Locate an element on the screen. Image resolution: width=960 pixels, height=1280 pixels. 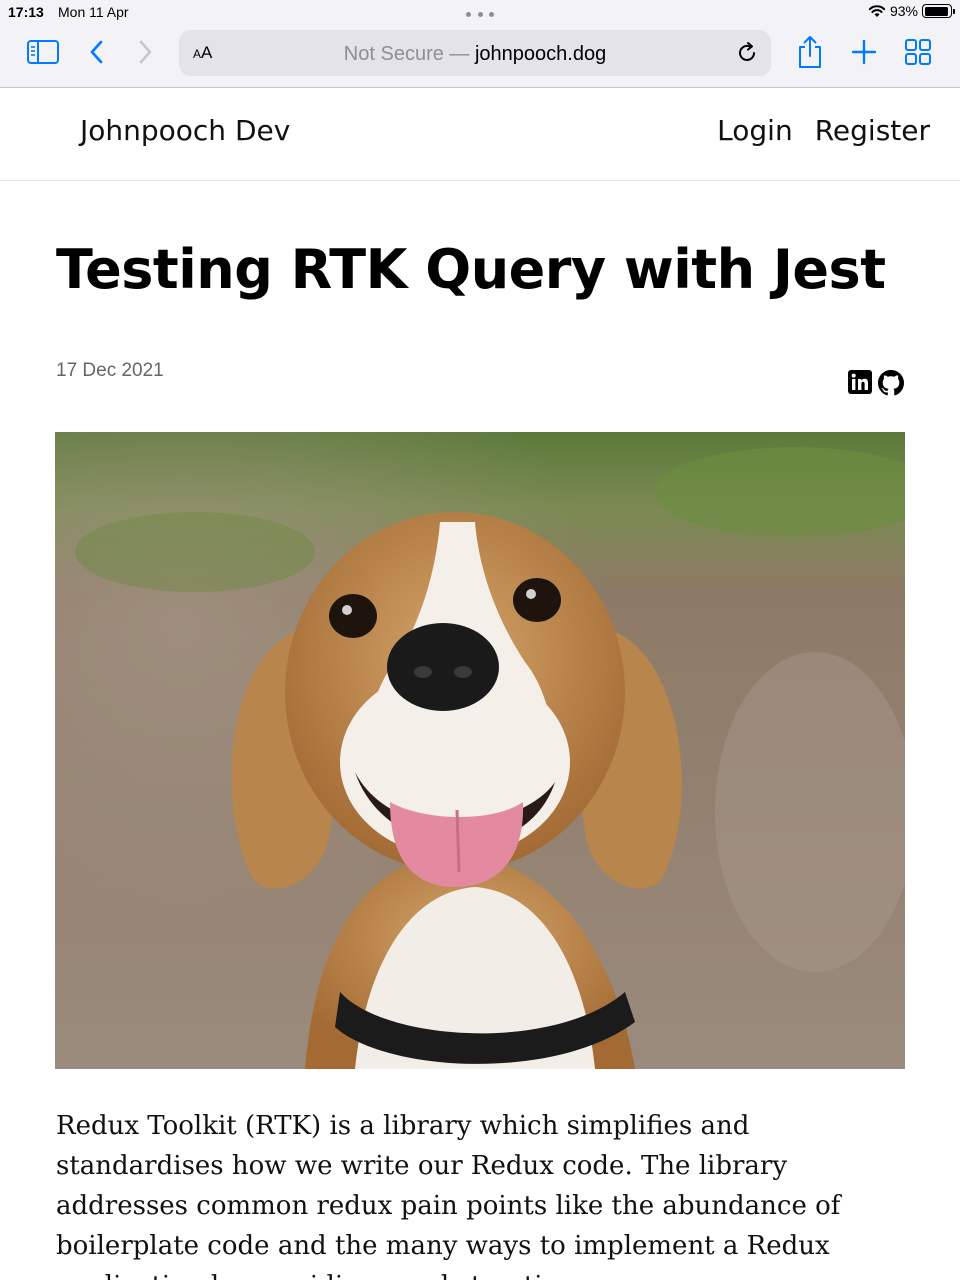
article-title: Testing RTK Query with Jest is located at coordinates (471, 269).